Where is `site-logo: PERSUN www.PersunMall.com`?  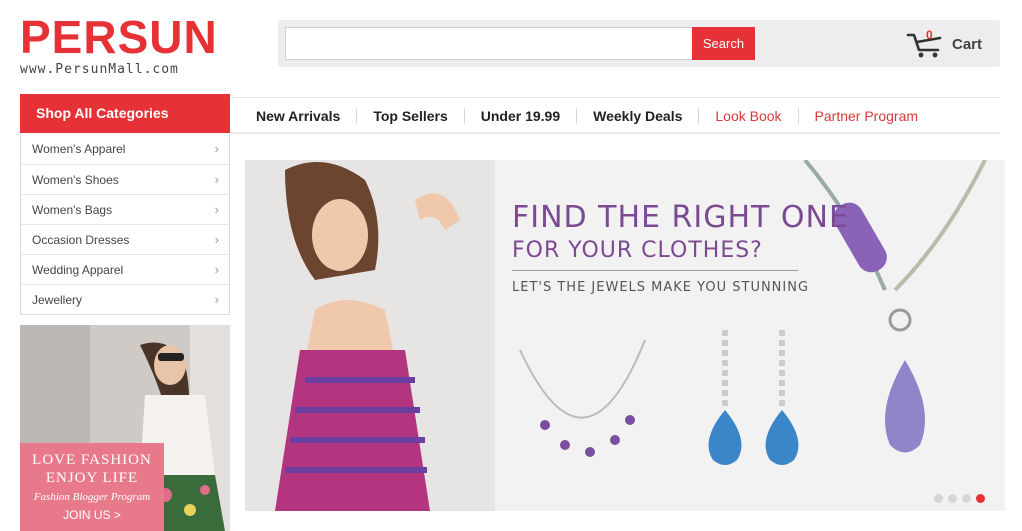
site-logo: PERSUN www.PersunMall.com is located at coordinates (119, 44).